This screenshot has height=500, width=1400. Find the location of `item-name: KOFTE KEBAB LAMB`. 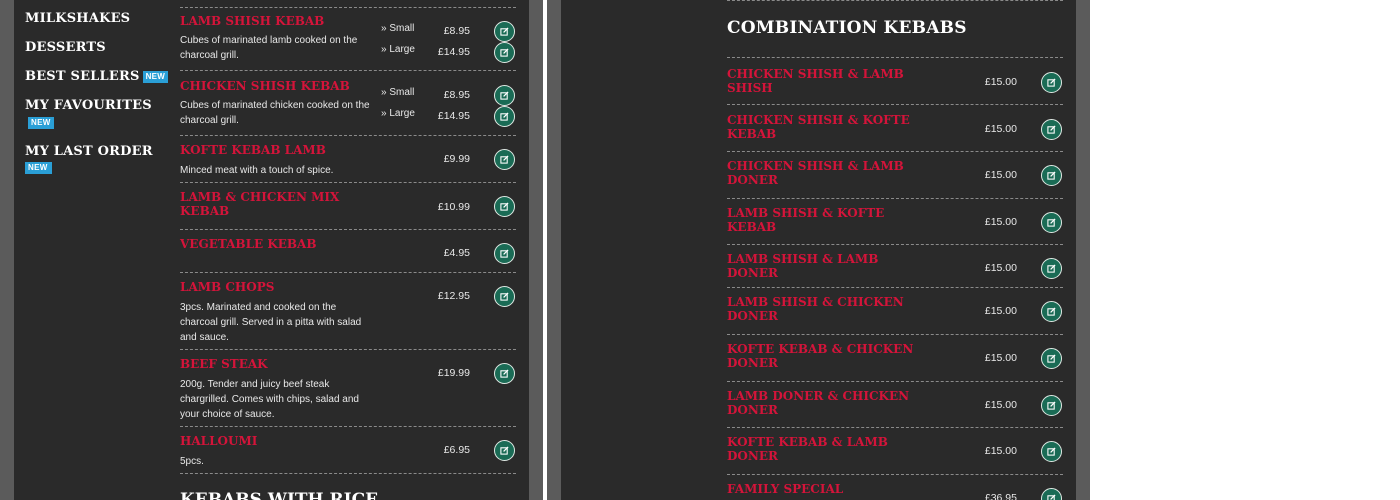

item-name: KOFTE KEBAB LAMB is located at coordinates (253, 150).